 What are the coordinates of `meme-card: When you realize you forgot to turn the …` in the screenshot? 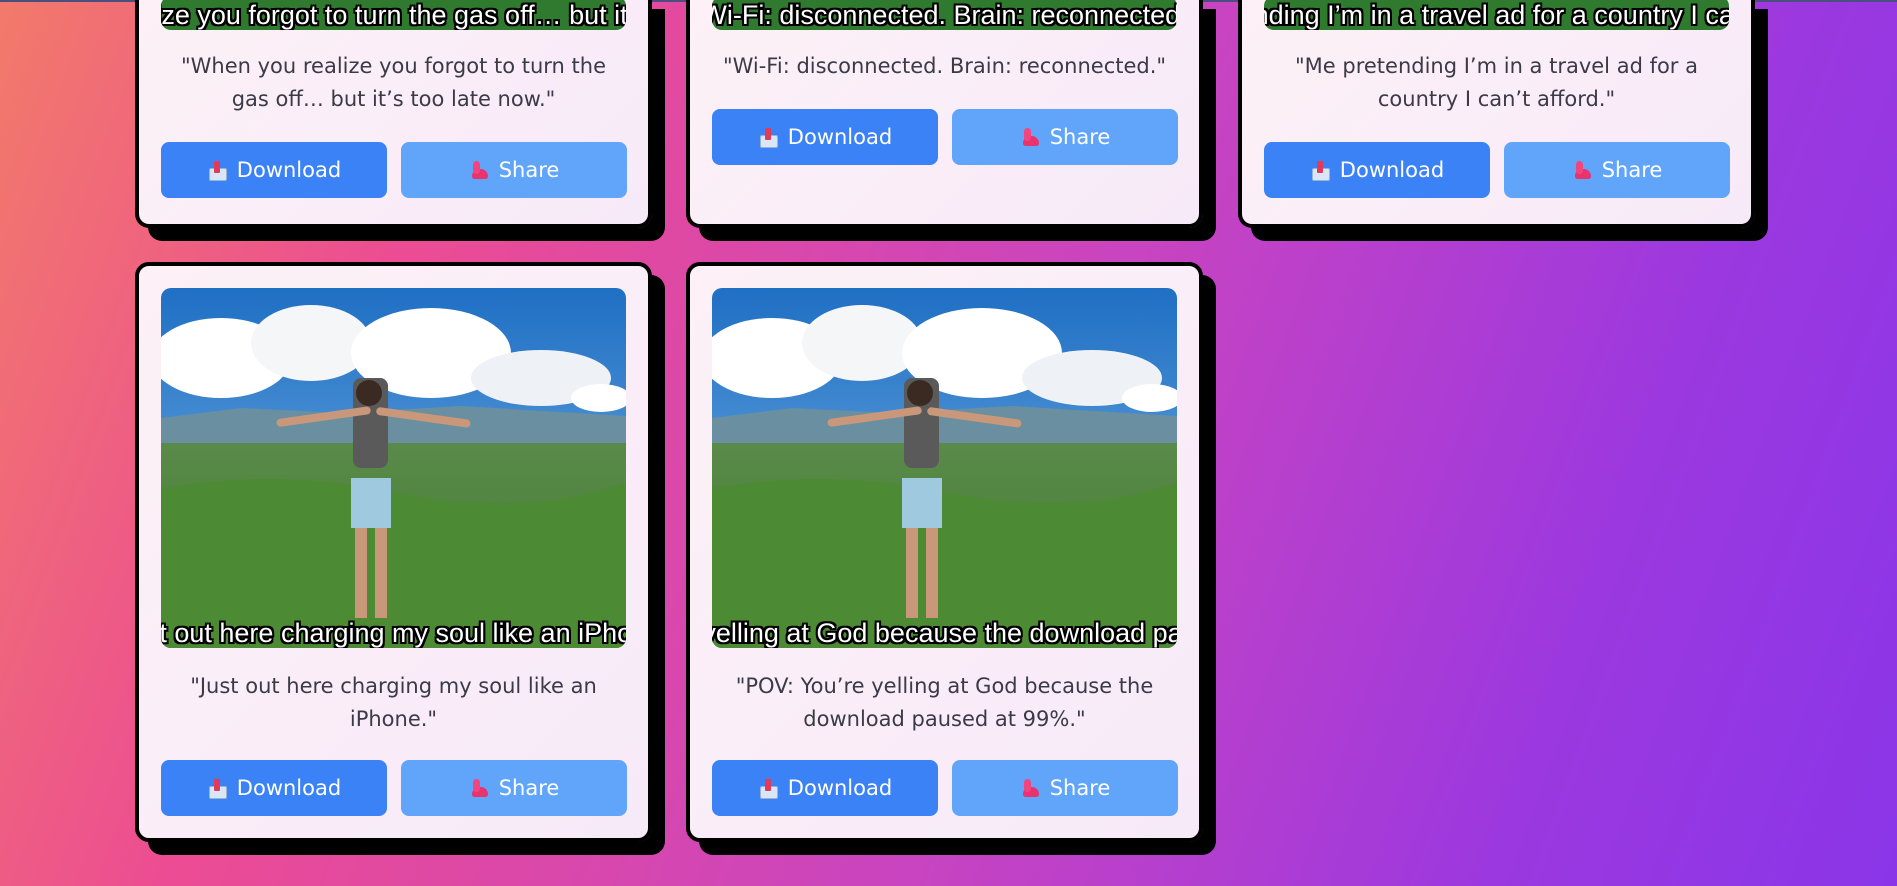 It's located at (393, 114).